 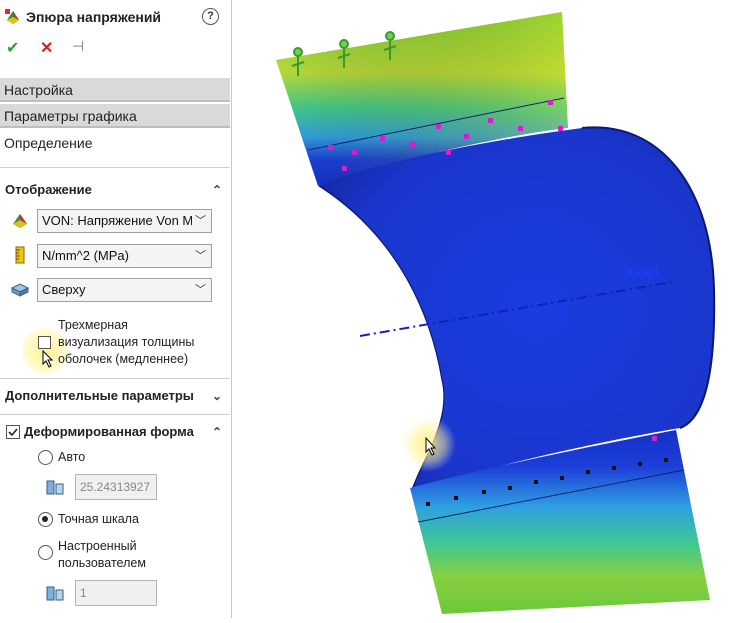 What do you see at coordinates (124, 290) in the screenshot?
I see `shell-position-select: Сверху ﹀` at bounding box center [124, 290].